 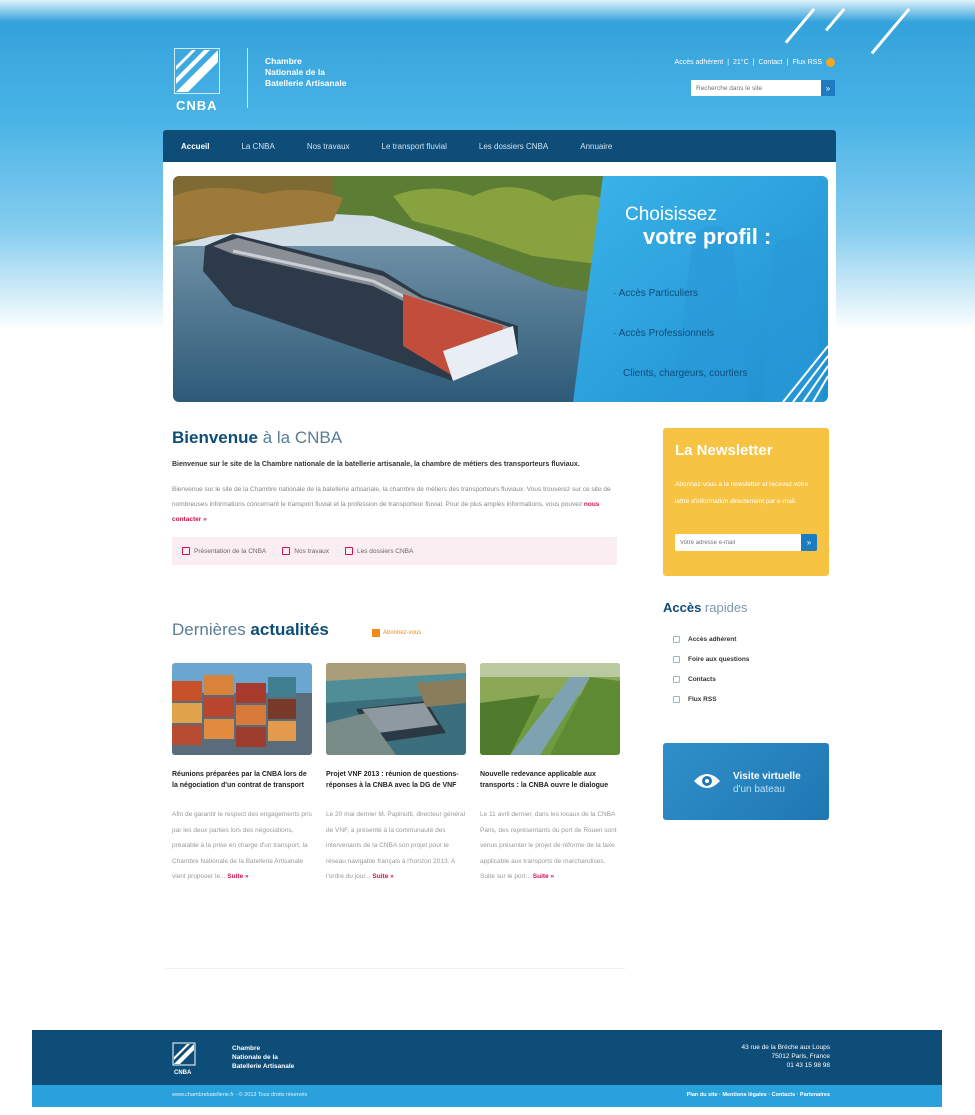 I want to click on search-form: », so click(x=763, y=88).